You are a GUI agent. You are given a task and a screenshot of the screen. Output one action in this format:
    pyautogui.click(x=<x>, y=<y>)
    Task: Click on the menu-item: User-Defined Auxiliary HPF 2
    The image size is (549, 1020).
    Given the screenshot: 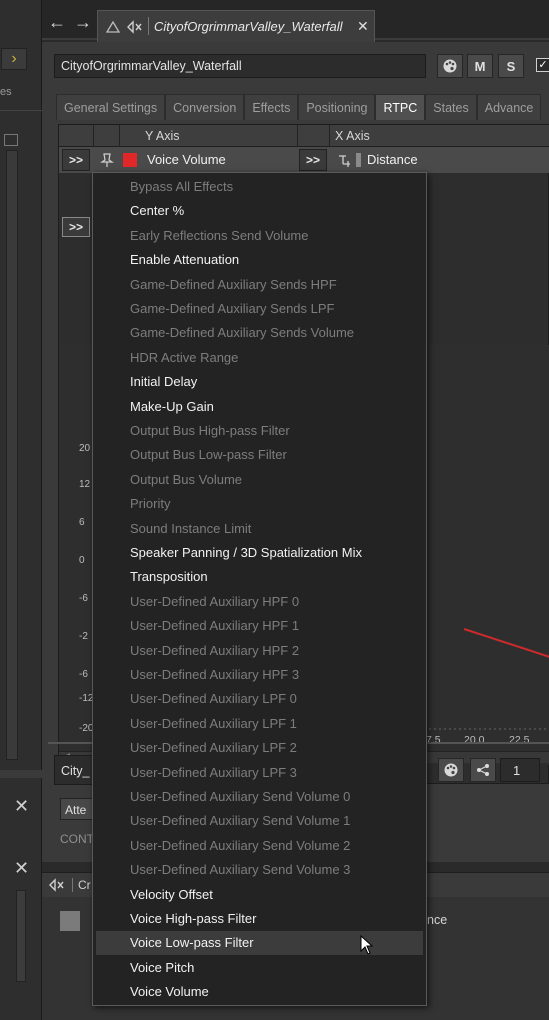 What is the action you would take?
    pyautogui.click(x=259, y=651)
    